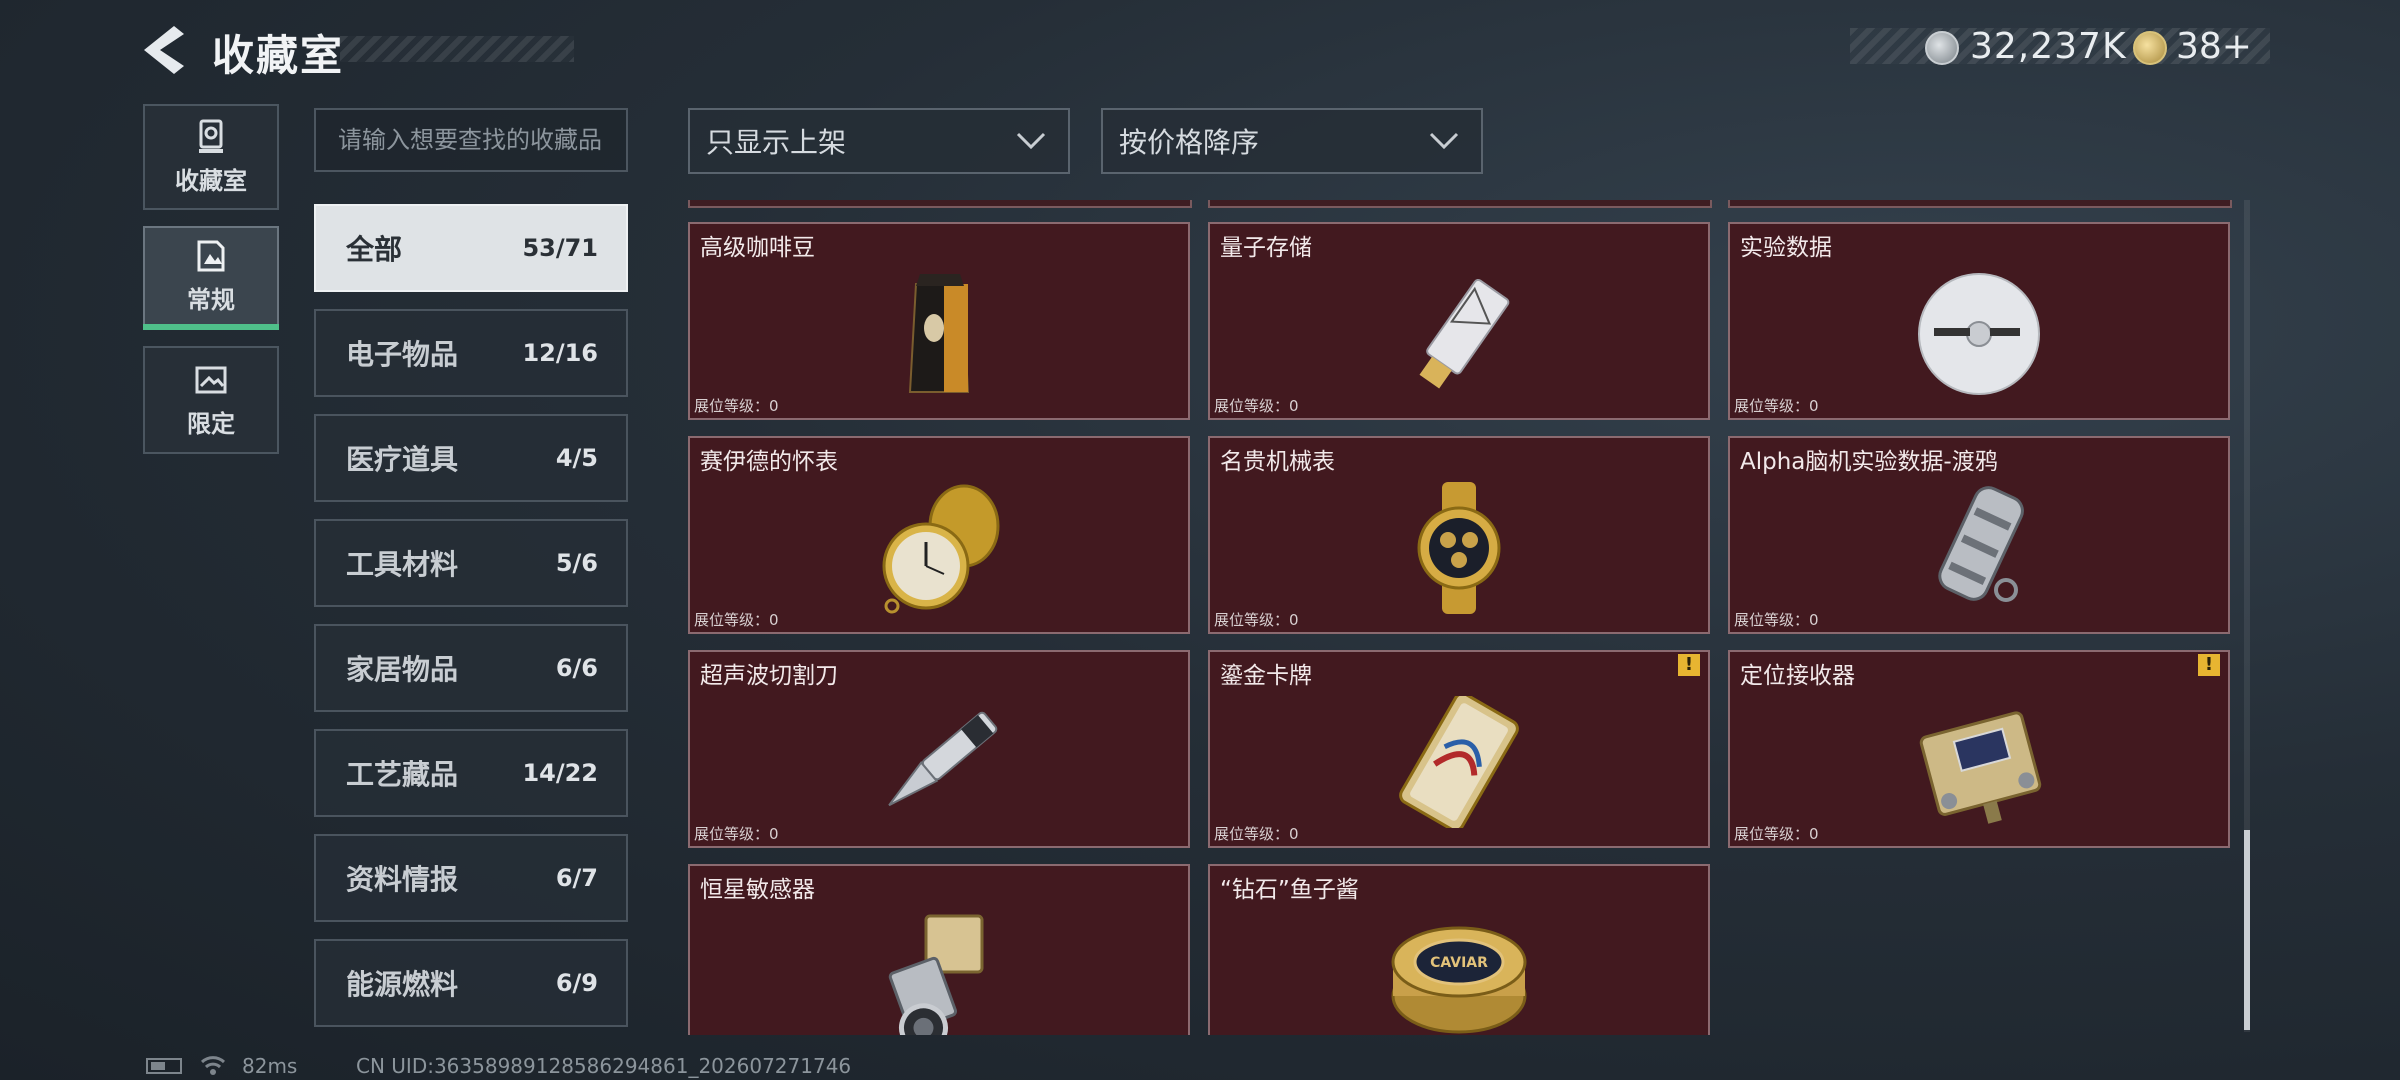  I want to click on collection-card: 定位接收器 ! 展位等级：0, so click(1979, 749).